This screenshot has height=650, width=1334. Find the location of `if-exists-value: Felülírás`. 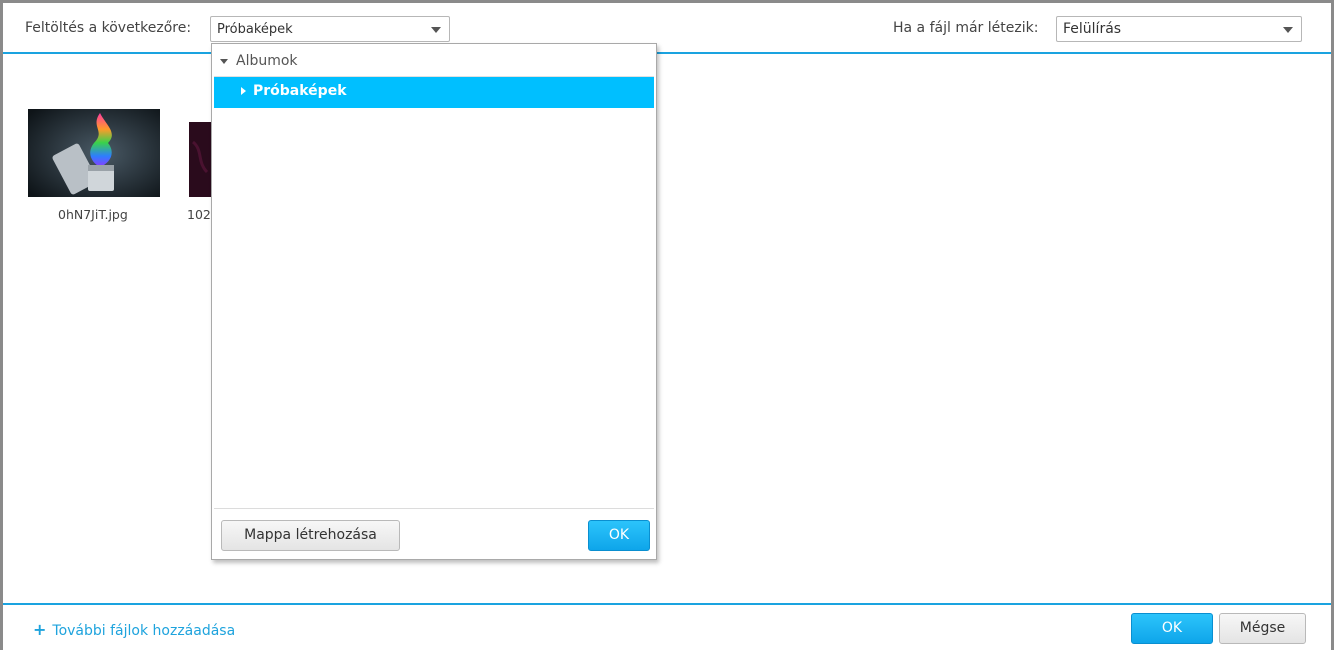

if-exists-value: Felülírás is located at coordinates (1092, 29).